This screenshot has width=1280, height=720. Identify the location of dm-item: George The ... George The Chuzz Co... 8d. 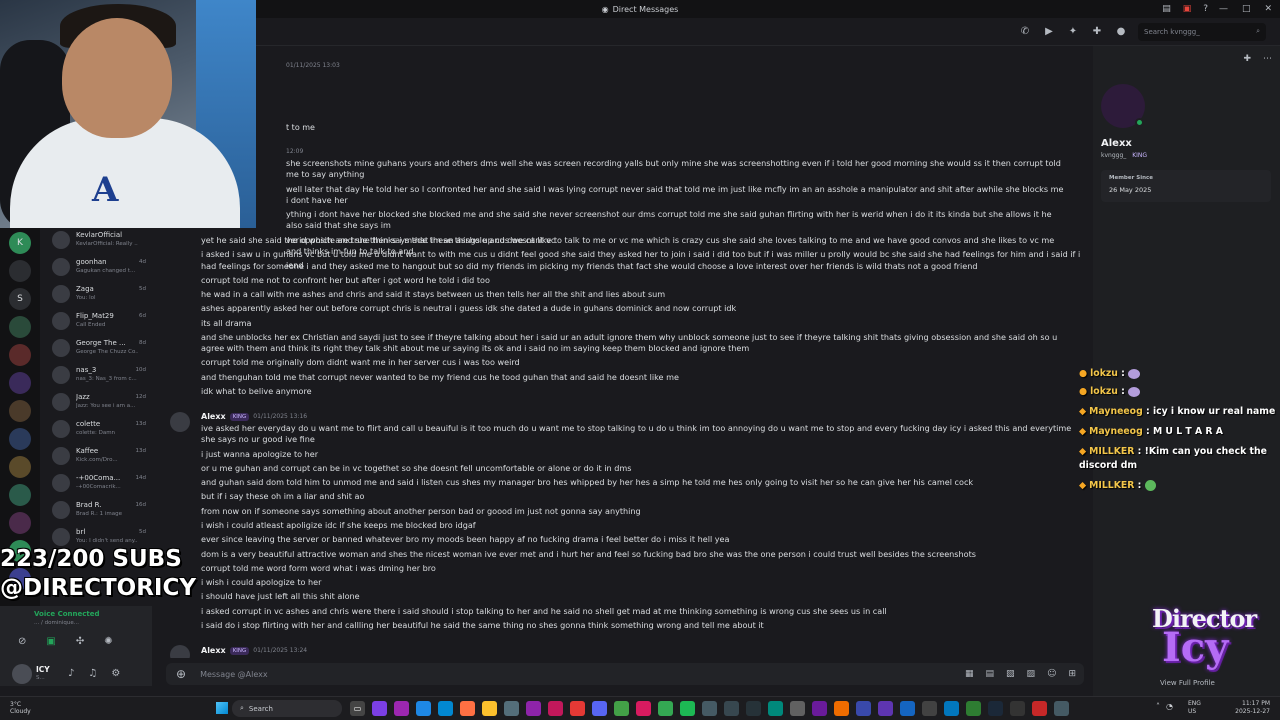
(96, 347).